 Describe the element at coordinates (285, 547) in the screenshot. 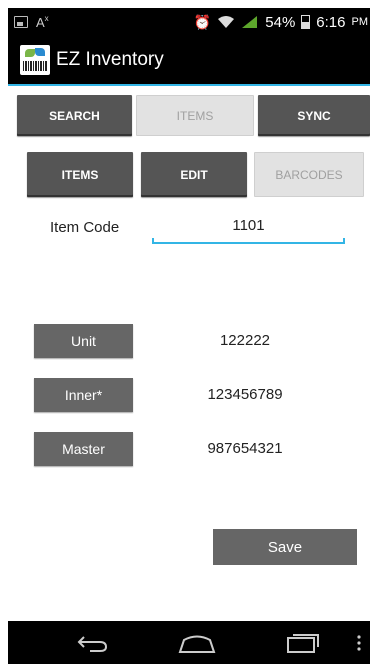

I see `save-button: Save` at that location.